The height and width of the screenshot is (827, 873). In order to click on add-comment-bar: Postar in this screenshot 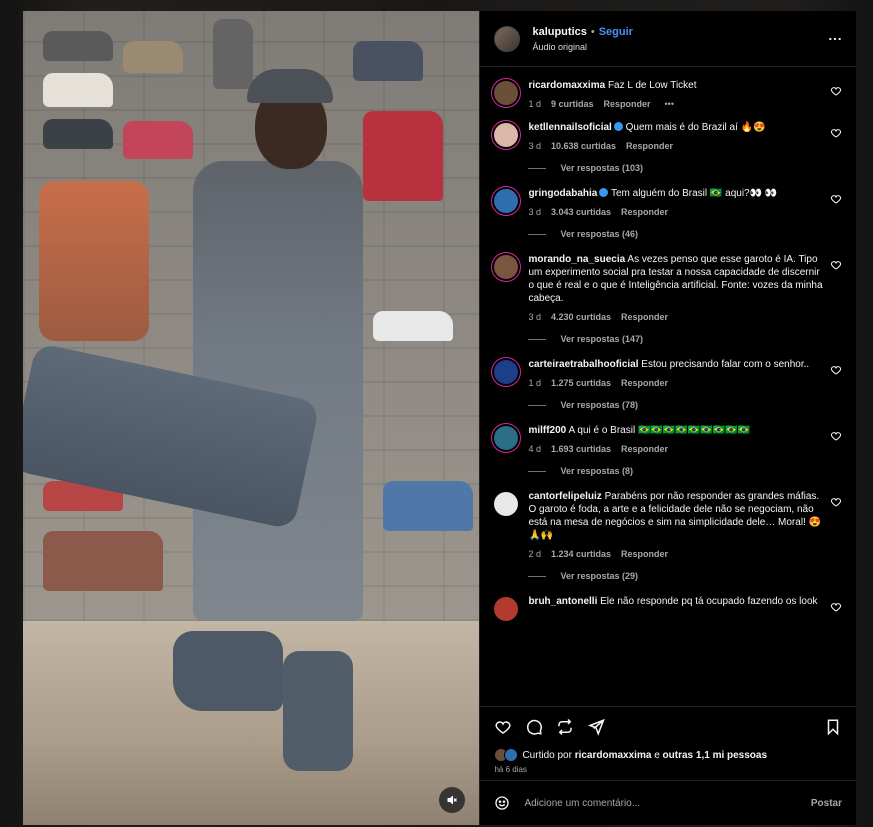, I will do `click(668, 802)`.